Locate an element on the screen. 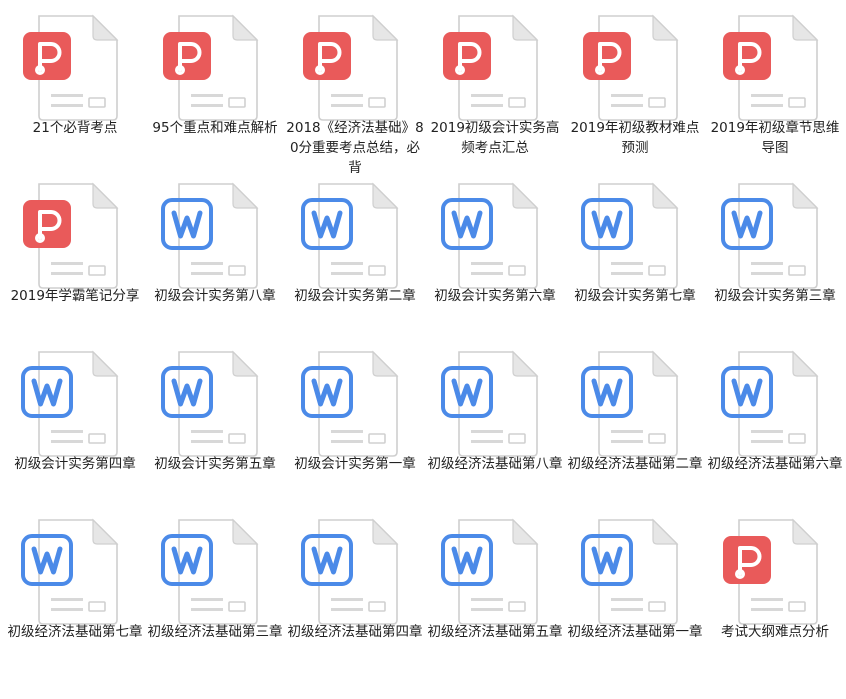  file-item-22: 初级经济法基础第五章 is located at coordinates (495, 590).